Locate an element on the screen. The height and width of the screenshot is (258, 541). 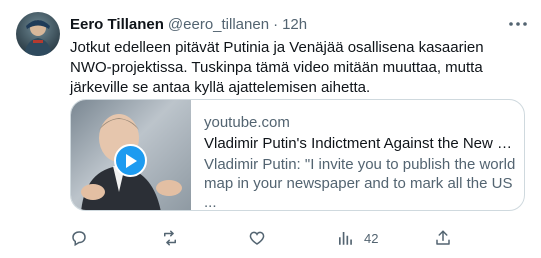
share-button is located at coordinates (443, 238).